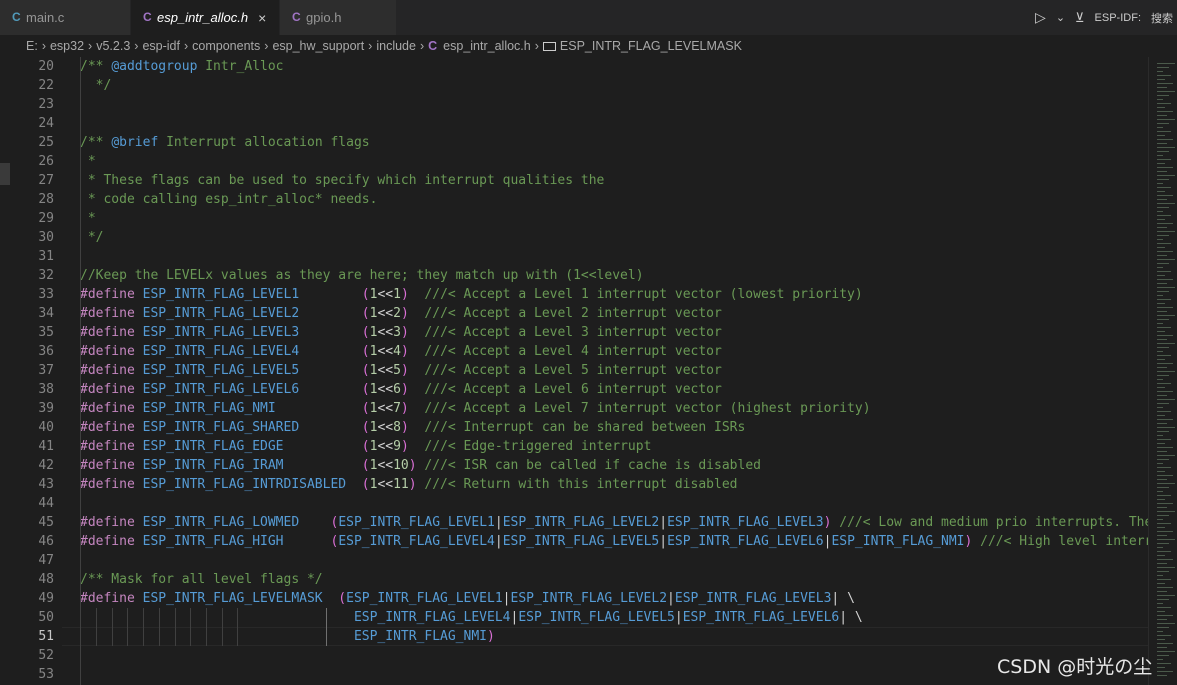 The image size is (1177, 685). What do you see at coordinates (574, 218) in the screenshot?
I see `code-line: 29 *` at bounding box center [574, 218].